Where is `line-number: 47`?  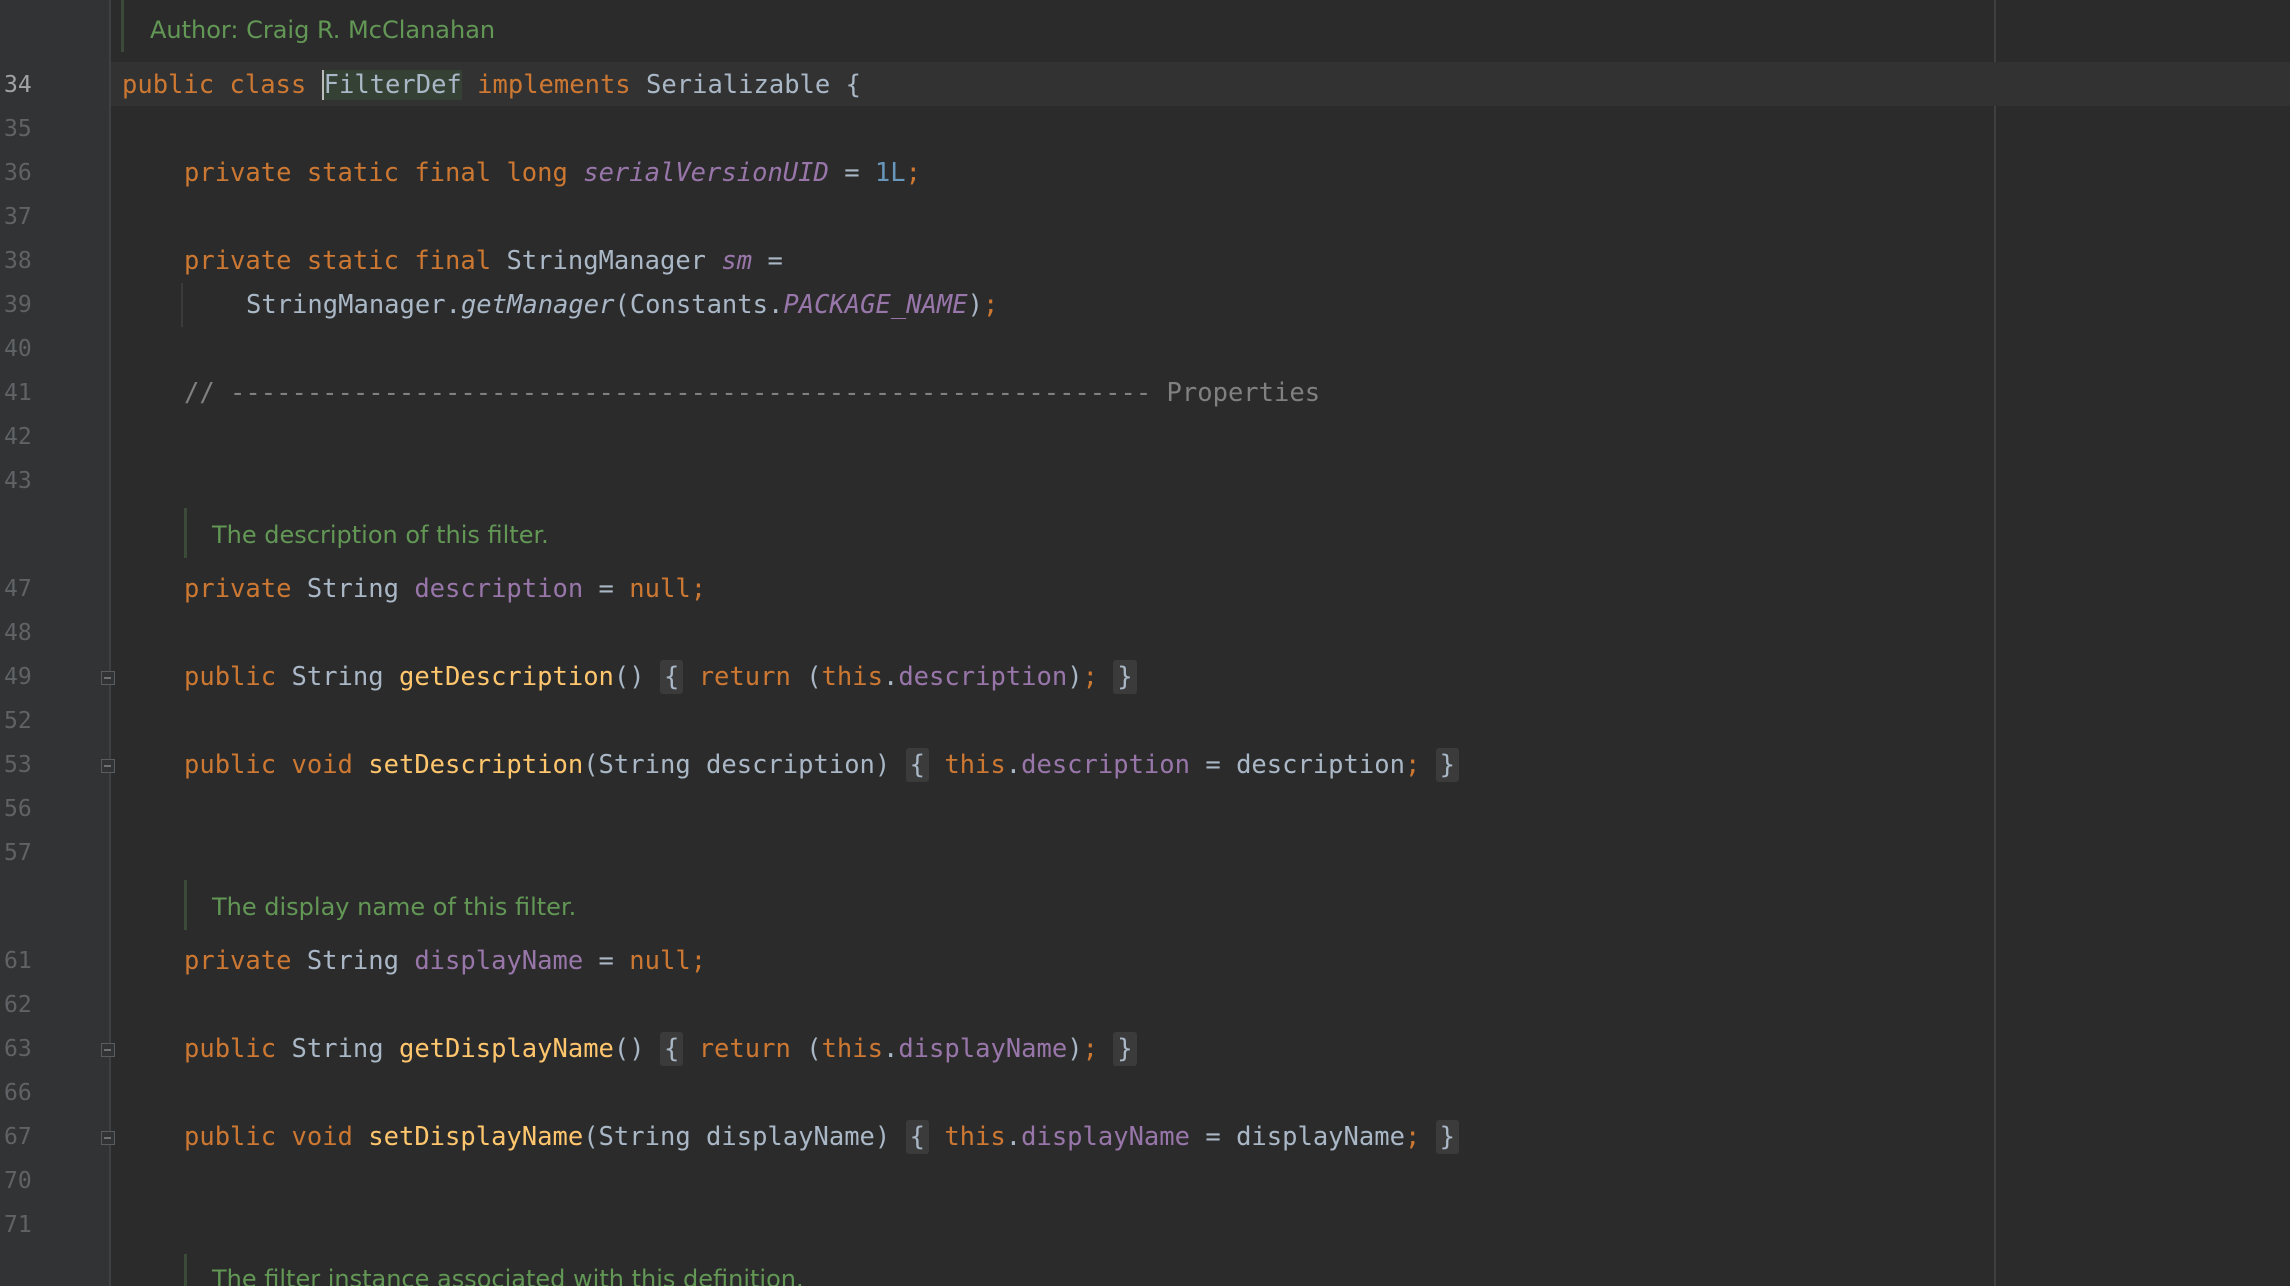 line-number: 47 is located at coordinates (18, 589).